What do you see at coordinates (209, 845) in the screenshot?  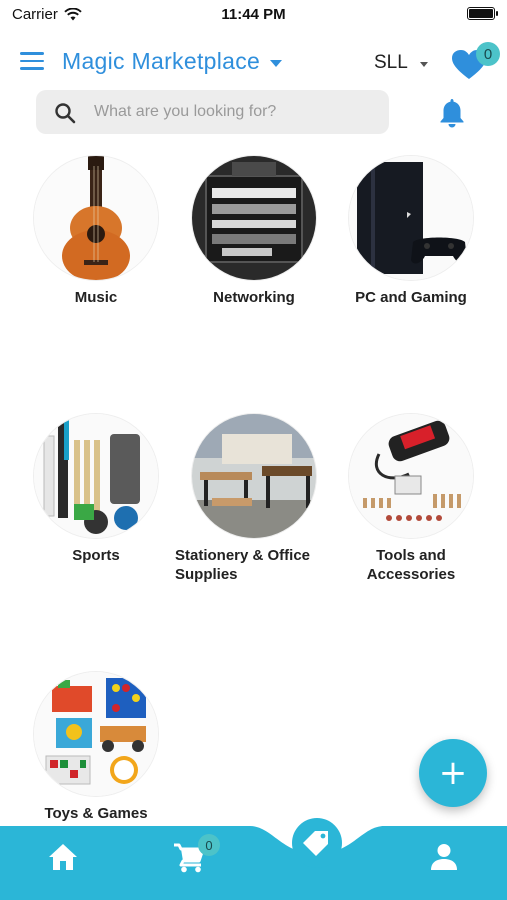 I see `cart-count-badge: 0` at bounding box center [209, 845].